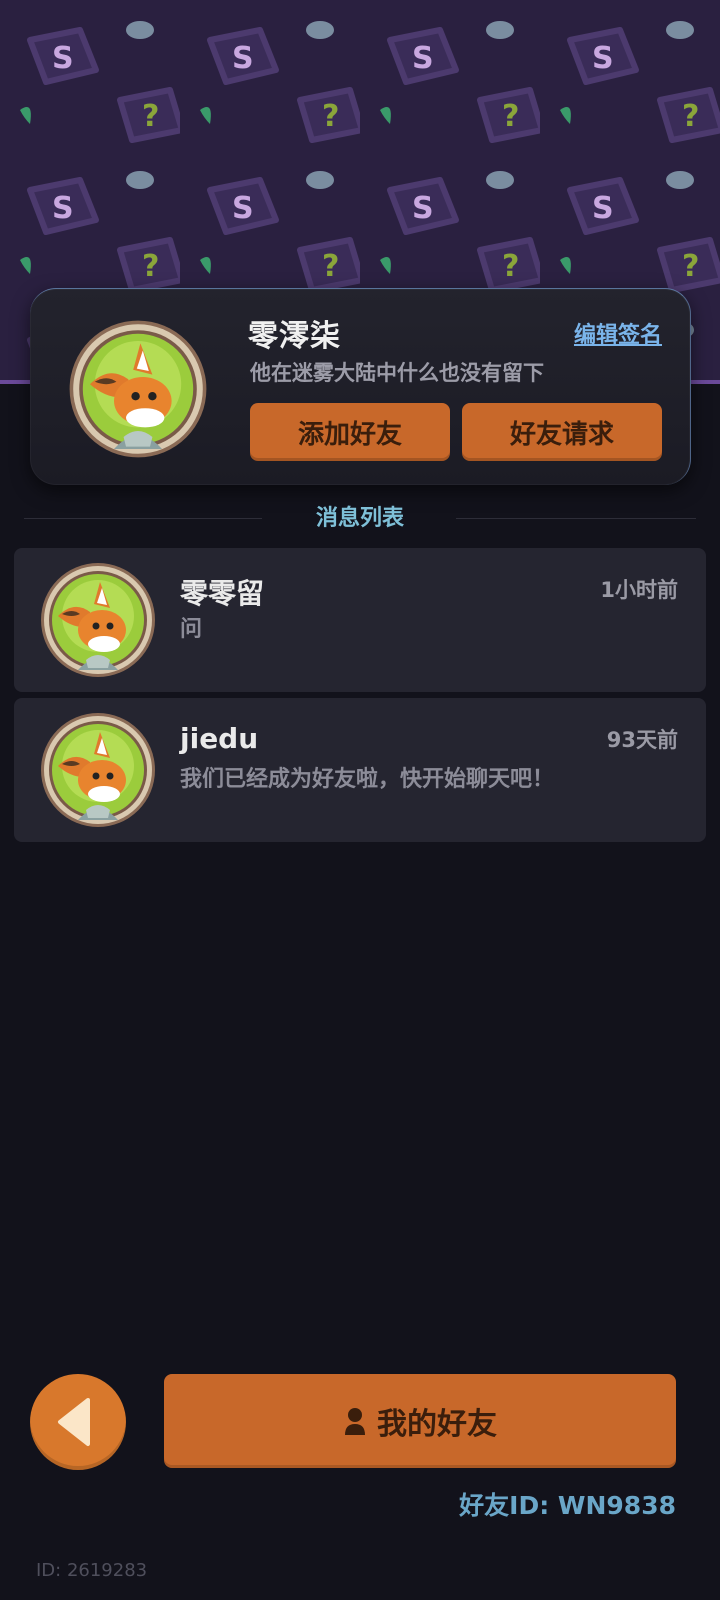 The width and height of the screenshot is (720, 1600). I want to click on my-friends-label: 我的好友, so click(437, 1424).